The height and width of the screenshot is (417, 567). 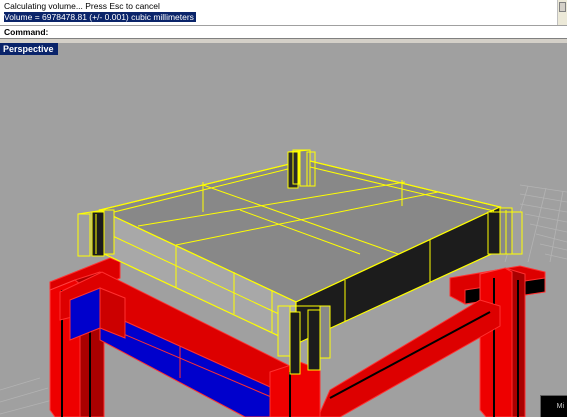 What do you see at coordinates (562, 7) in the screenshot?
I see `scrollbar-thumb` at bounding box center [562, 7].